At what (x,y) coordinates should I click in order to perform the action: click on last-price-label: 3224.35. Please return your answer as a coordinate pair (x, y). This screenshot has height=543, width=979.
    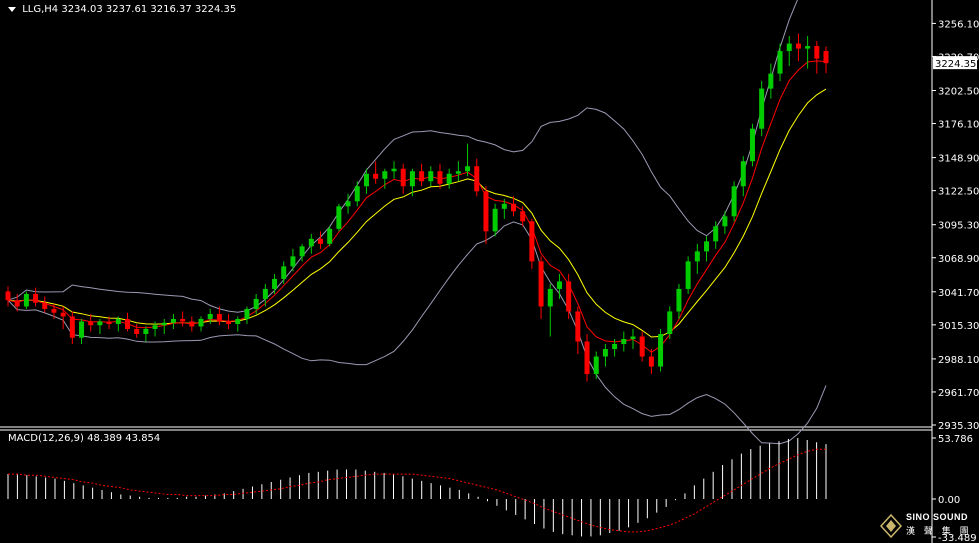
    Looking at the image, I should click on (955, 64).